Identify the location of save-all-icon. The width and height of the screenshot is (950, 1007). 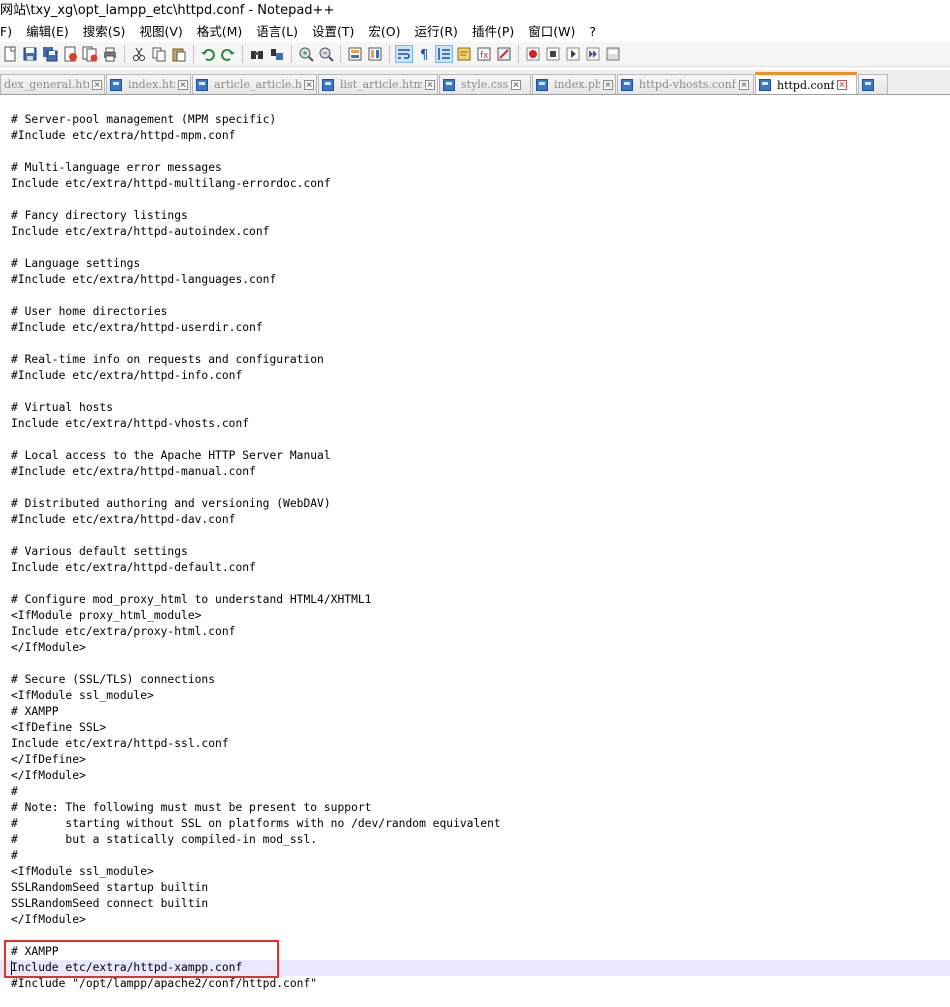
(50, 54).